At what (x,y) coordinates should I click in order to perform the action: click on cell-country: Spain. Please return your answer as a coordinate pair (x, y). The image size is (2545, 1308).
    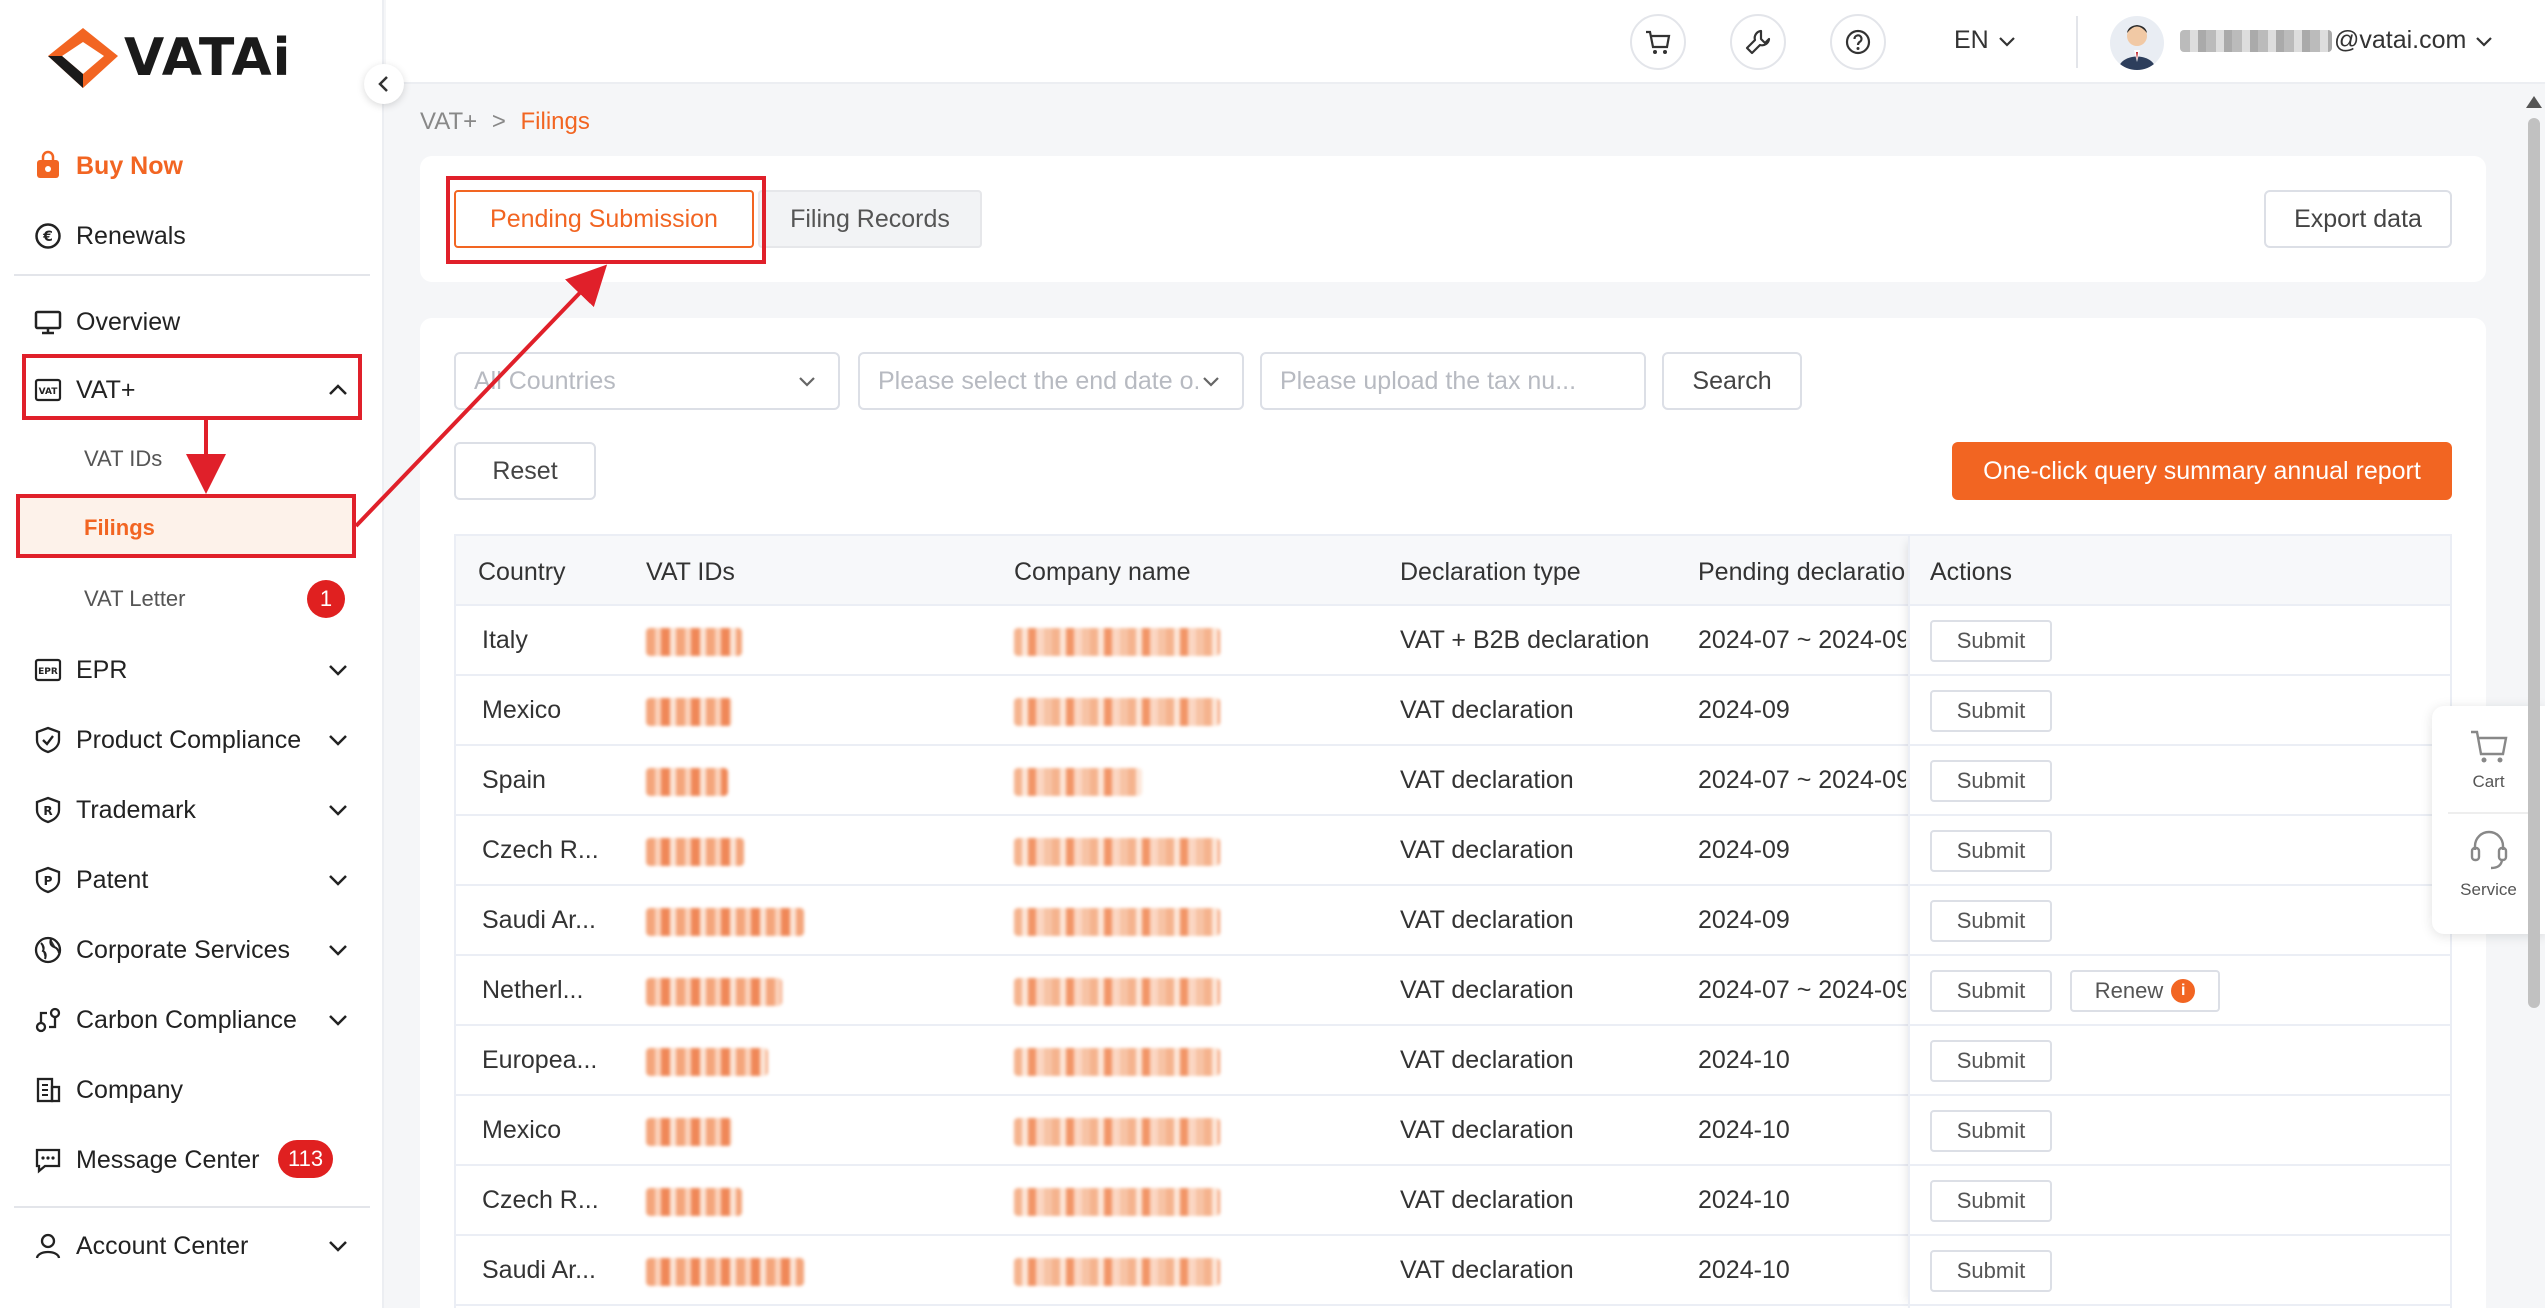
    Looking at the image, I should click on (514, 780).